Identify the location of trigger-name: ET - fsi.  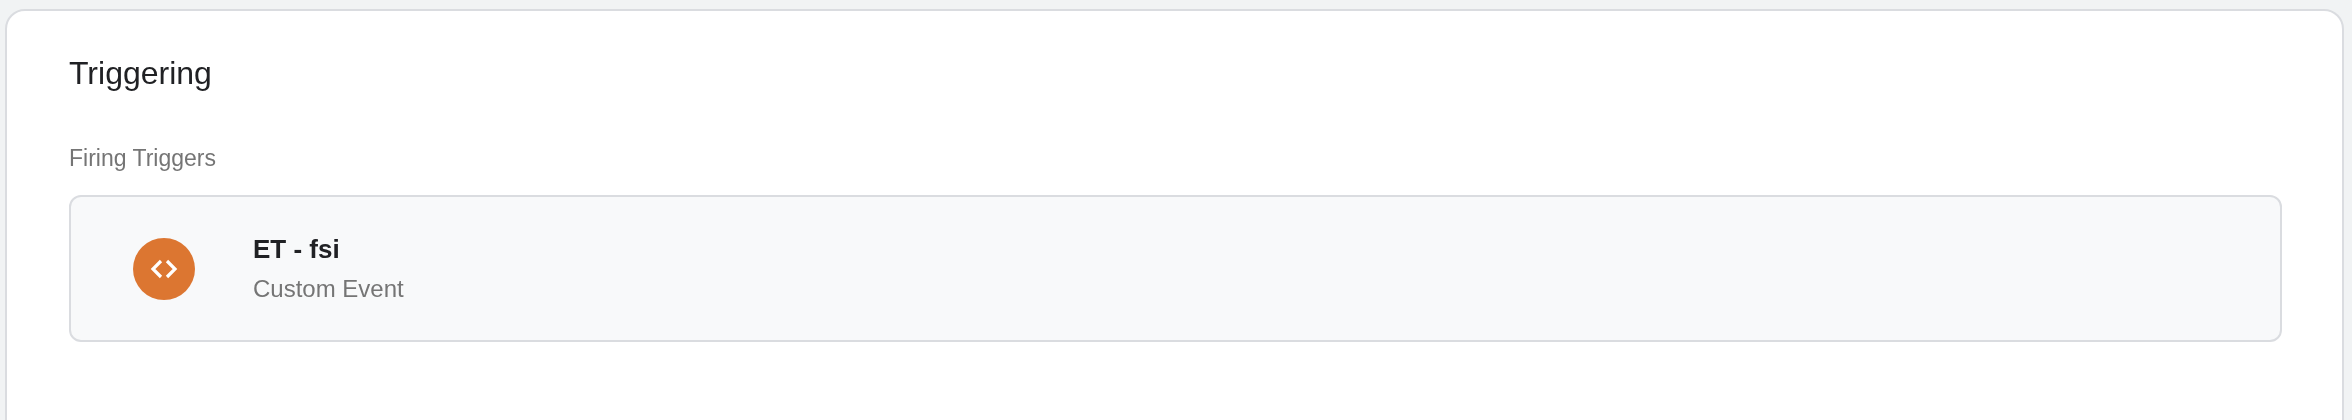
(297, 249).